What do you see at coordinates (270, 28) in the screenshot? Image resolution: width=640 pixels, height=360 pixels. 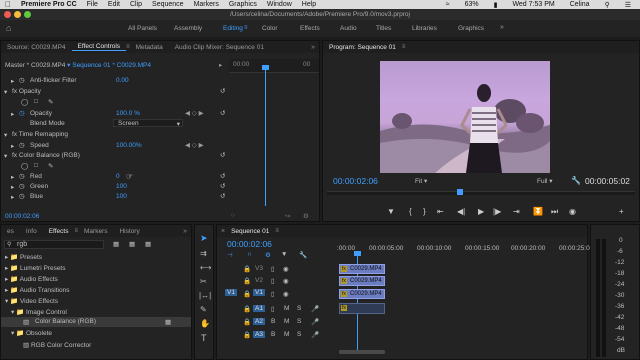 I see `workspace-color: Color` at bounding box center [270, 28].